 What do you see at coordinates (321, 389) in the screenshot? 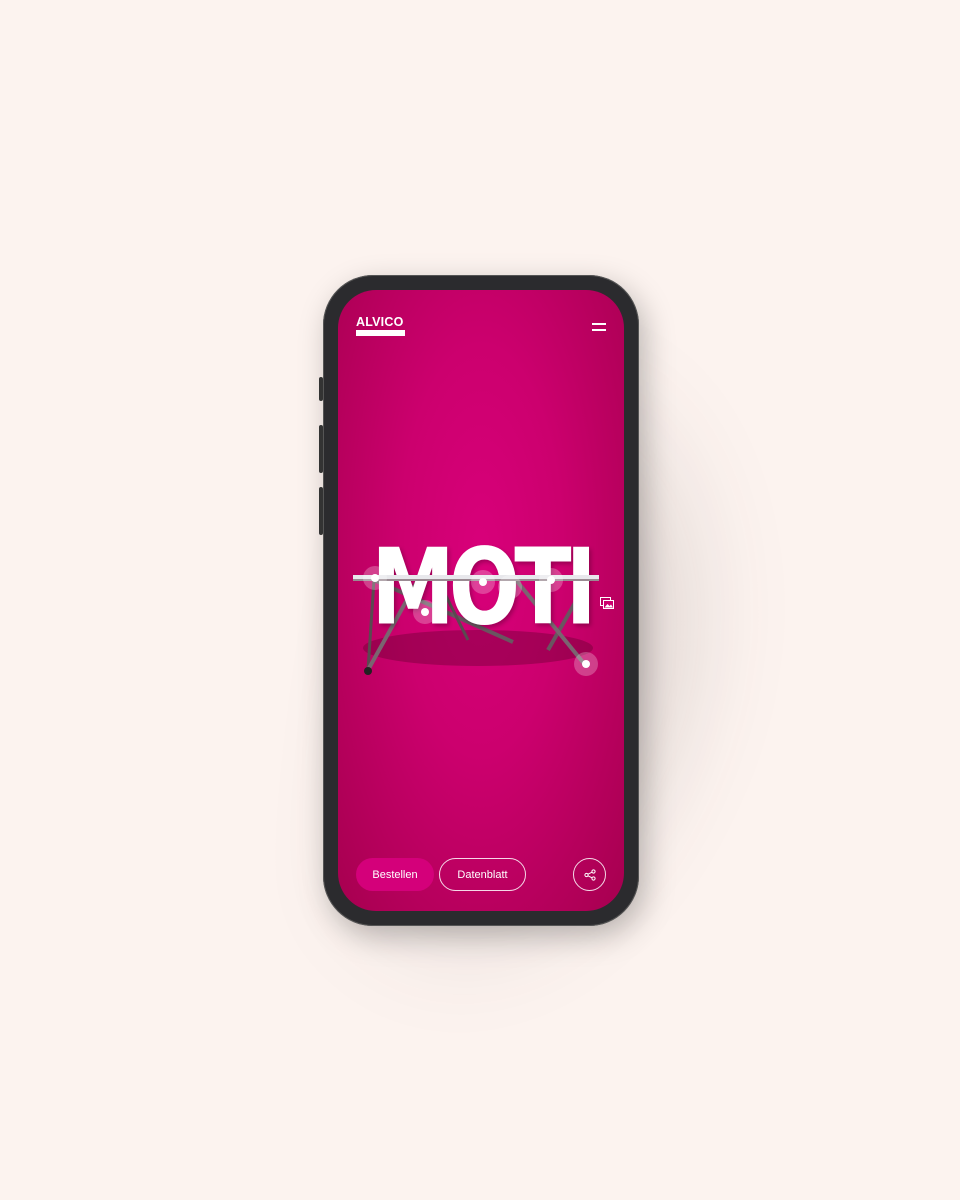
I see `mute-switch` at bounding box center [321, 389].